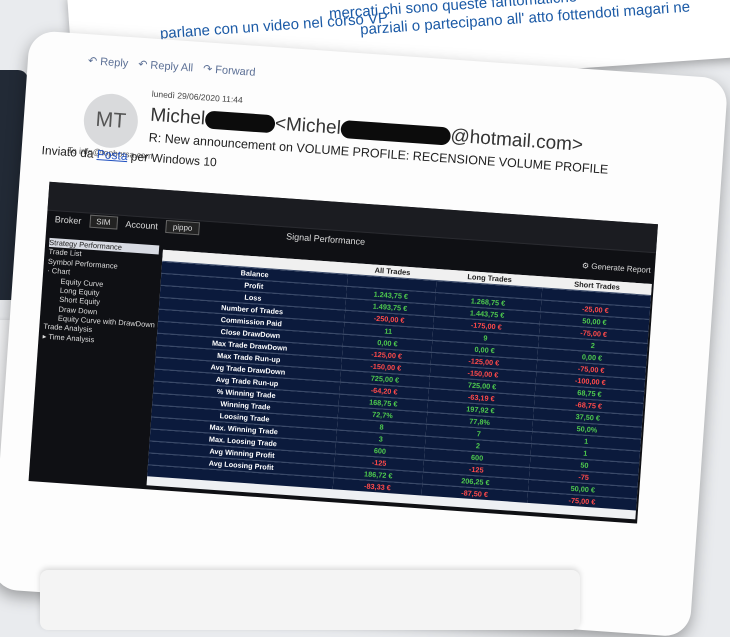 This screenshot has width=730, height=637. I want to click on reply-all-button: ↶ Reply All, so click(166, 66).